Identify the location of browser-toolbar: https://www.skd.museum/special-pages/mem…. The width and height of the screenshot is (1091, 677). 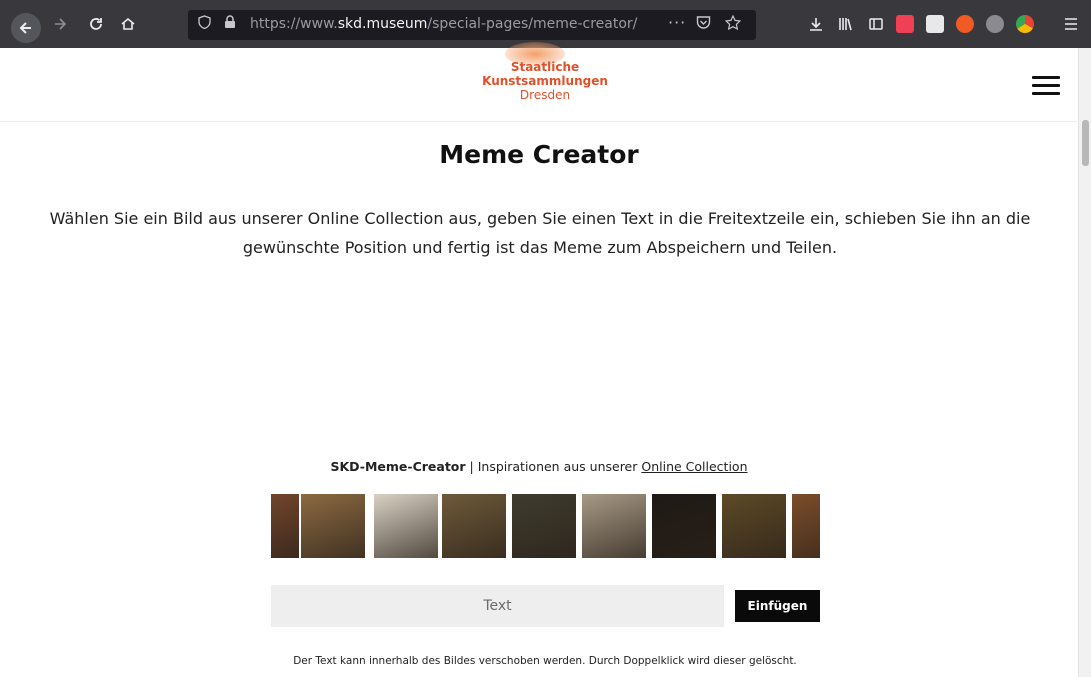
(545, 24).